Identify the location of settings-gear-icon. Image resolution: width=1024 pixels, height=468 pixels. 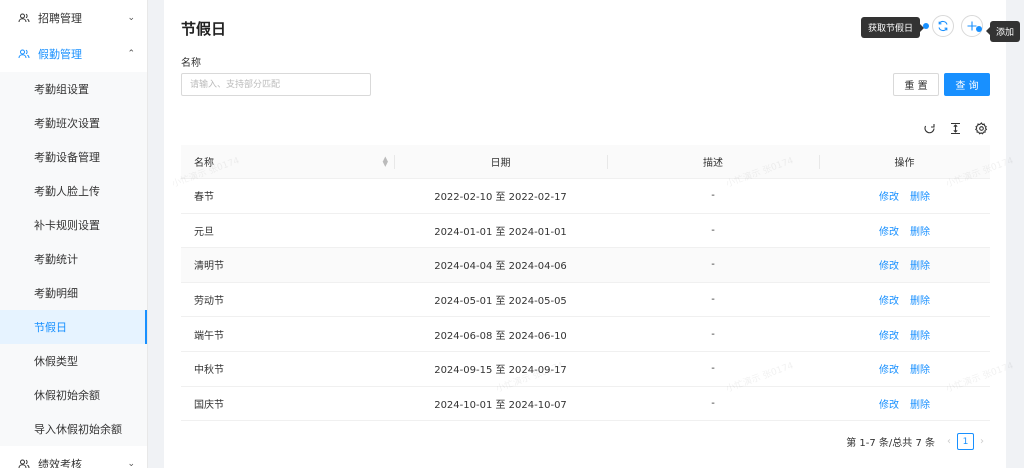
(981, 128).